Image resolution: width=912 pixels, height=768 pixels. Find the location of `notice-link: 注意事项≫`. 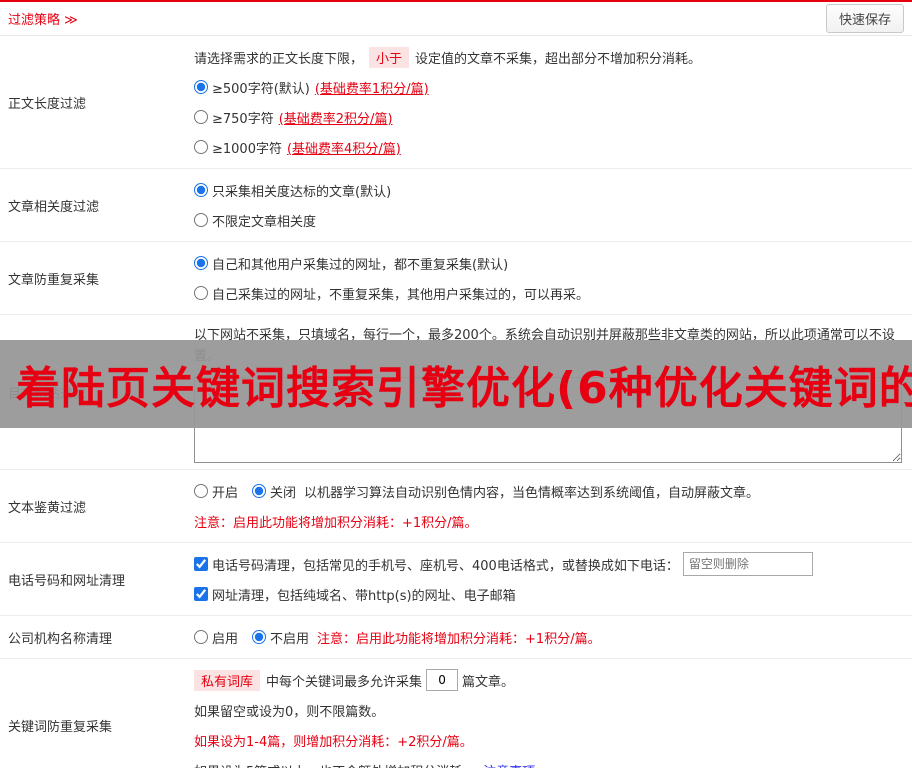

notice-link: 注意事项≫ is located at coordinates (516, 764).